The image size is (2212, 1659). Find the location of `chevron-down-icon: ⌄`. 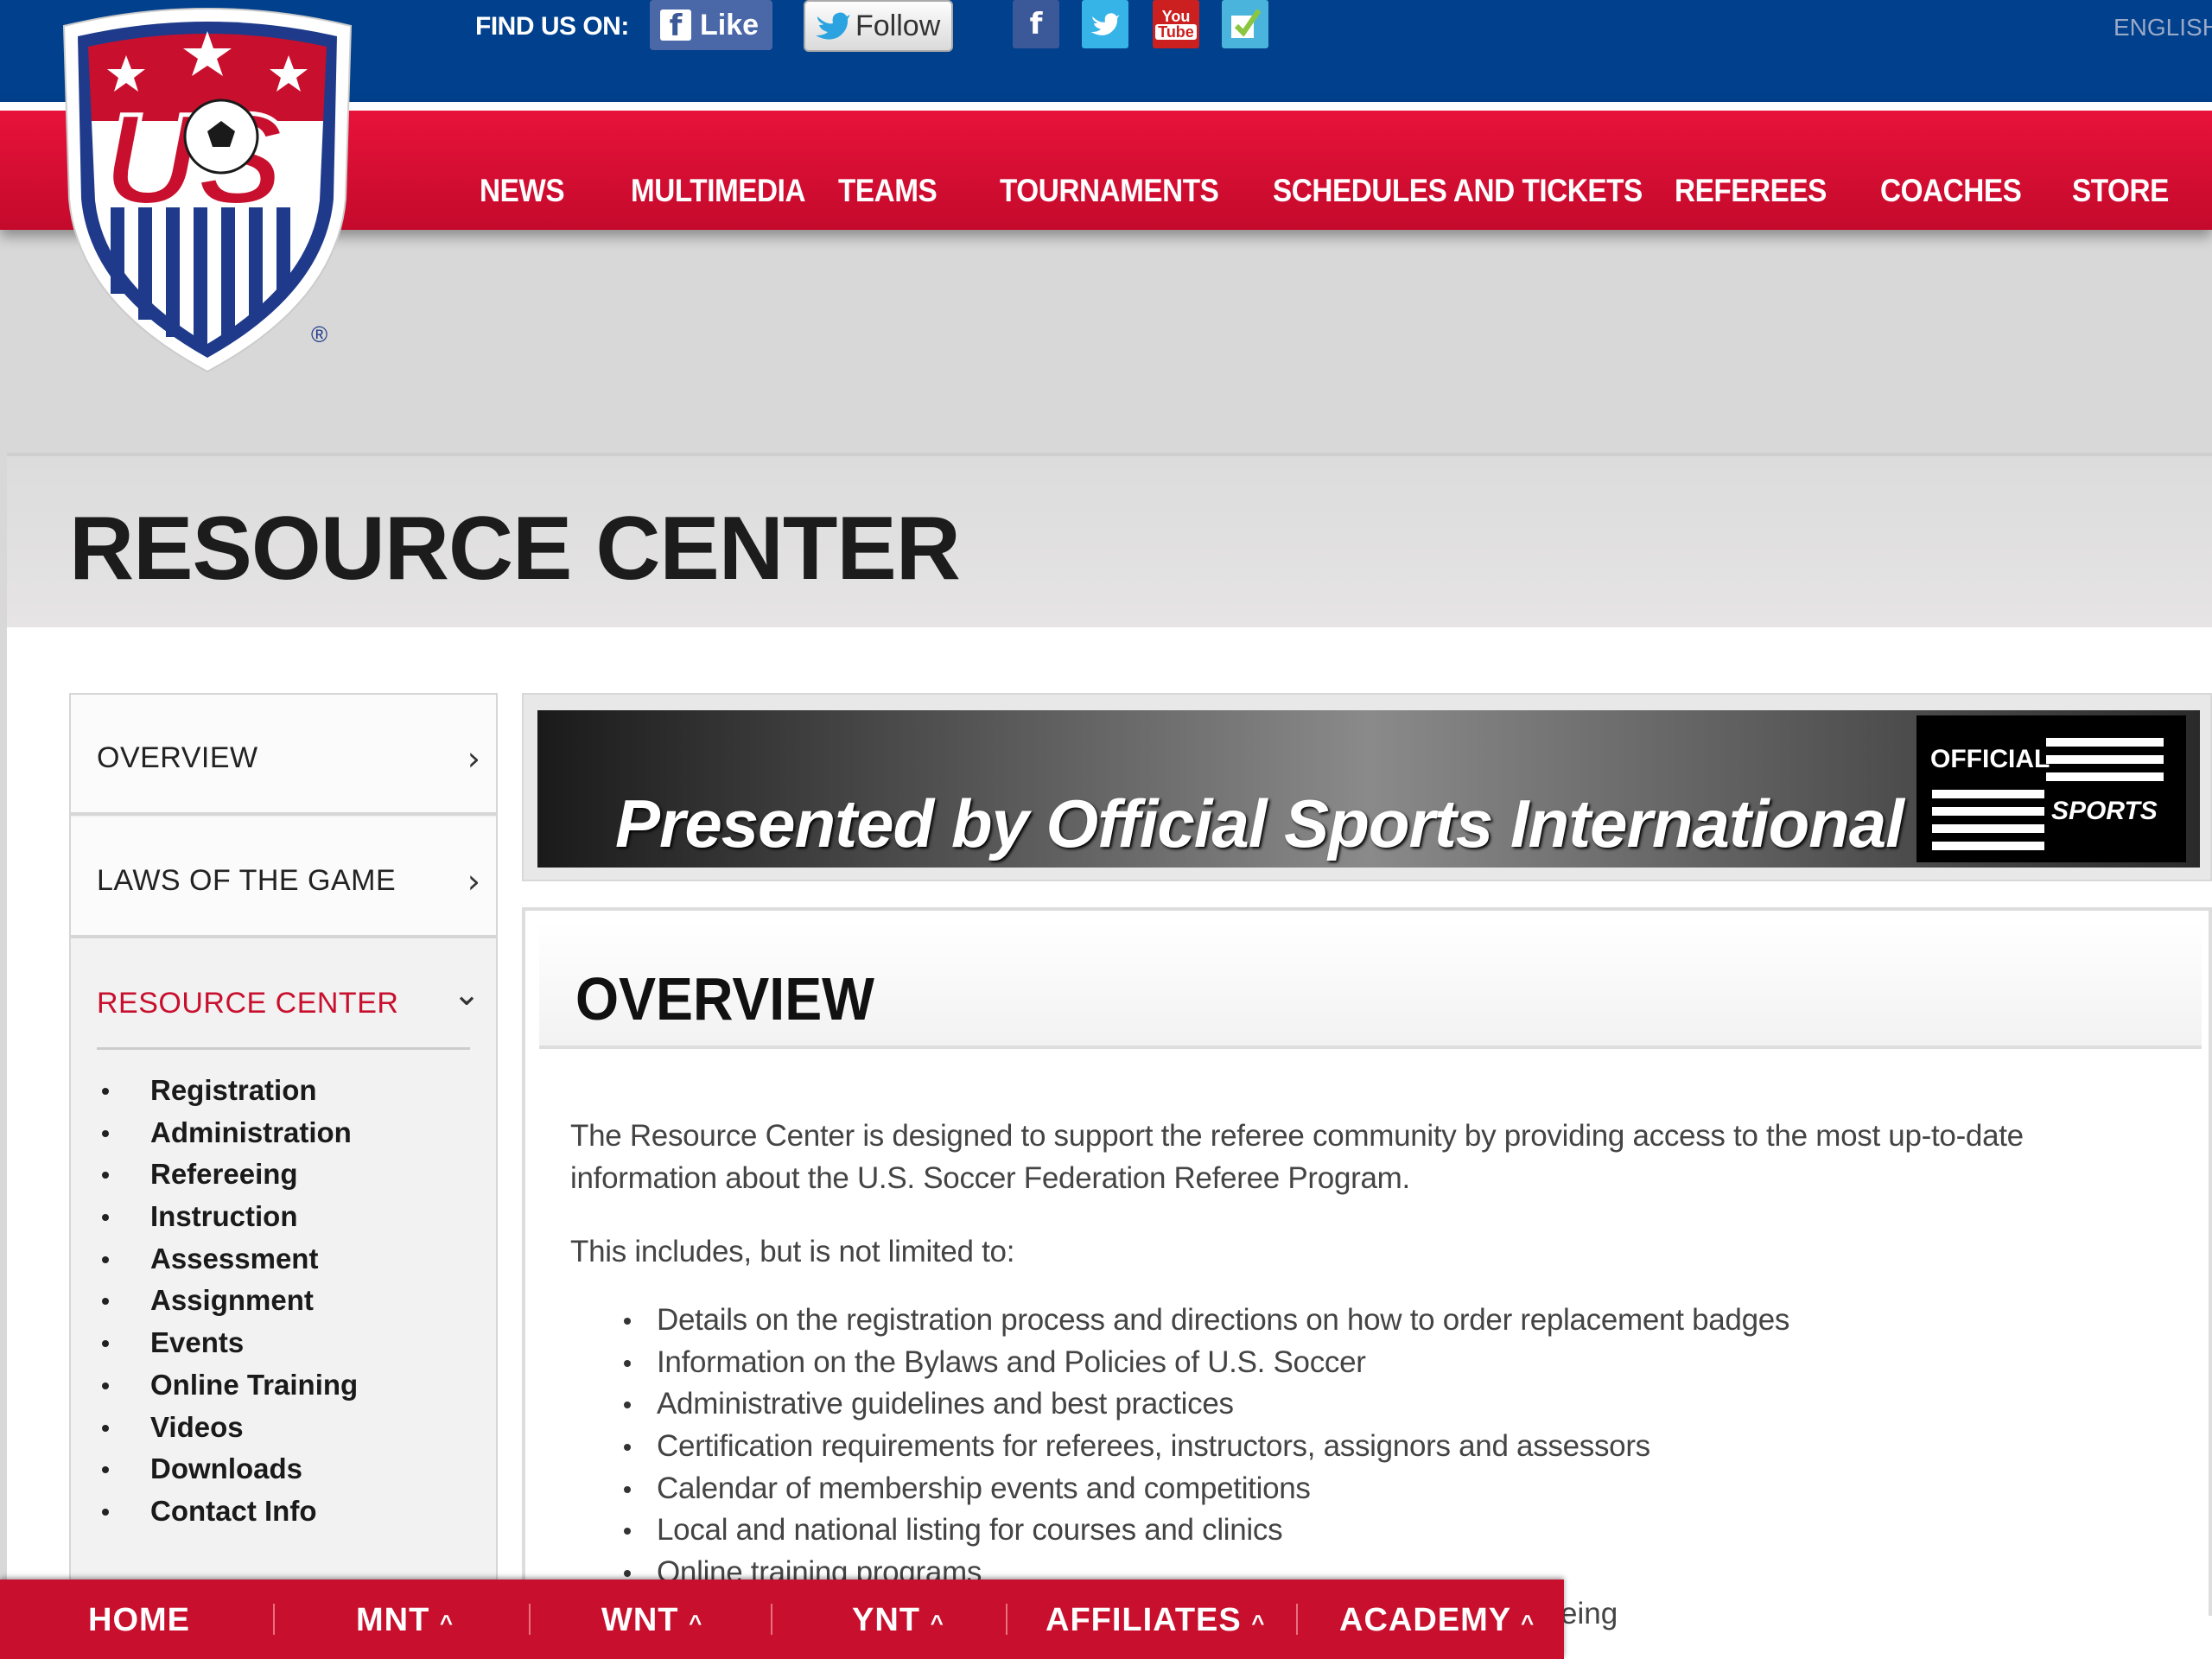

chevron-down-icon: ⌄ is located at coordinates (466, 994).